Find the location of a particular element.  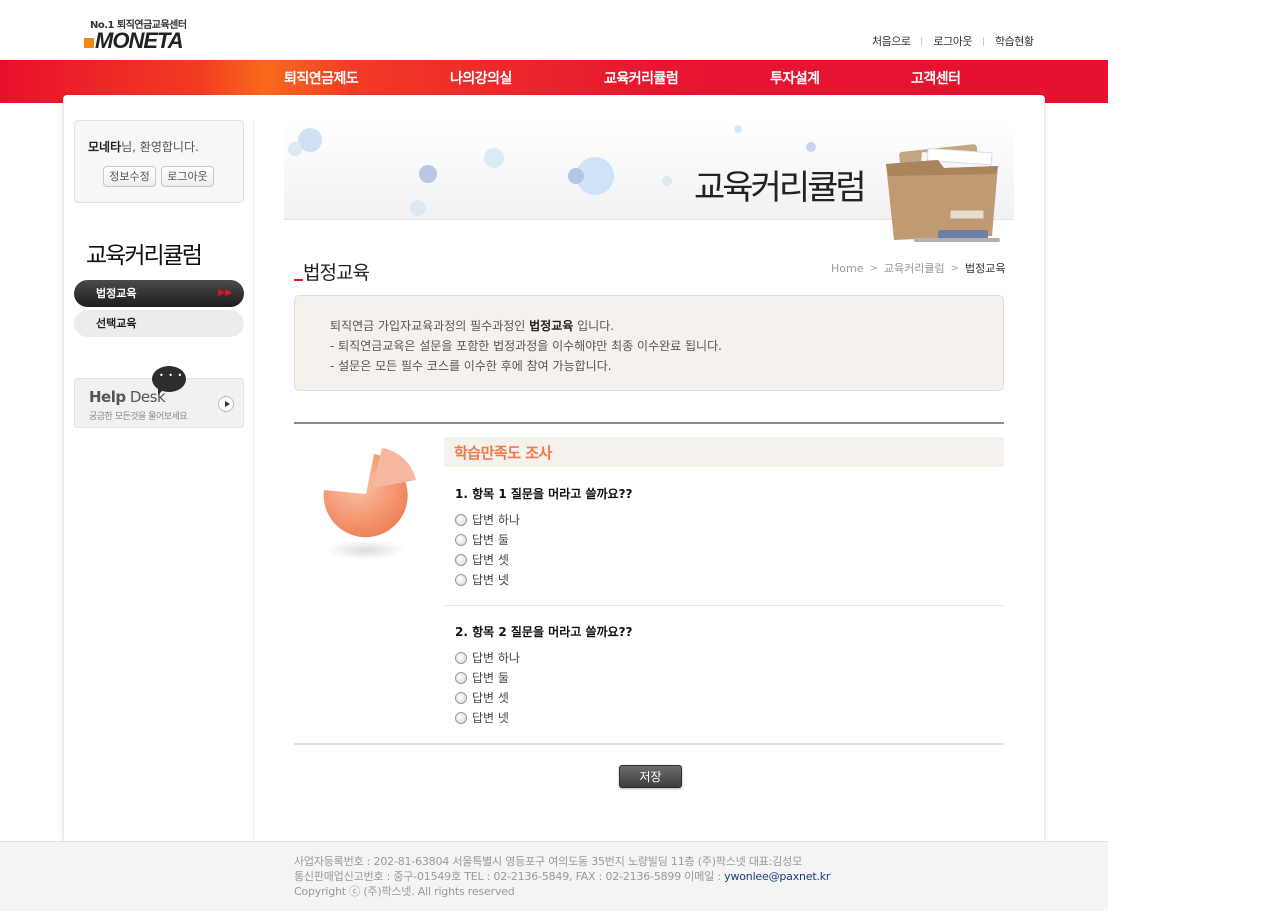

nav-item-pension-system: 퇴직연금제도 is located at coordinates (321, 78).